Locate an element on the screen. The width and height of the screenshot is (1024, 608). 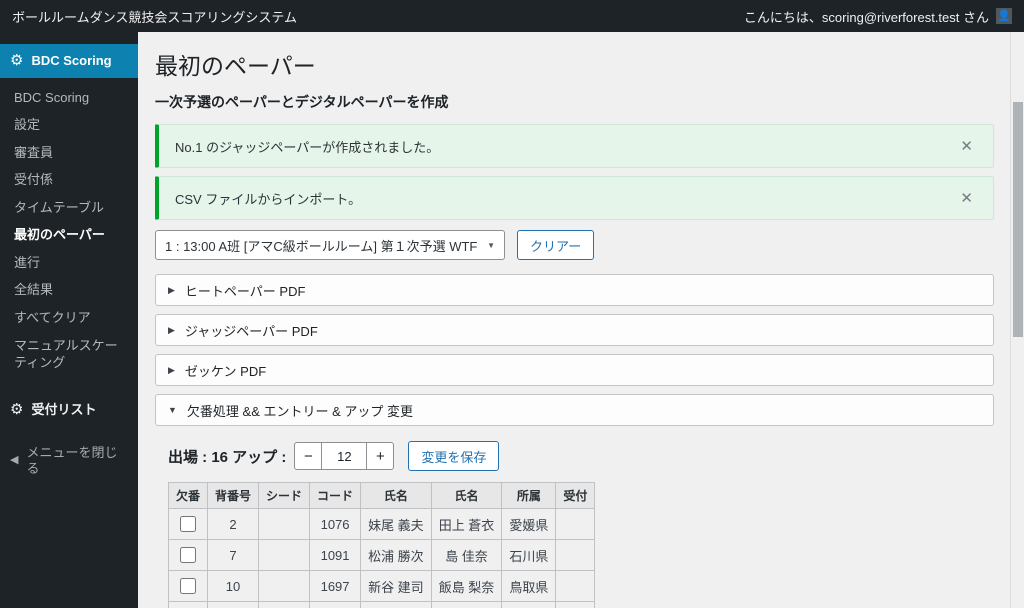
avatar: 👤 is located at coordinates (1004, 16).